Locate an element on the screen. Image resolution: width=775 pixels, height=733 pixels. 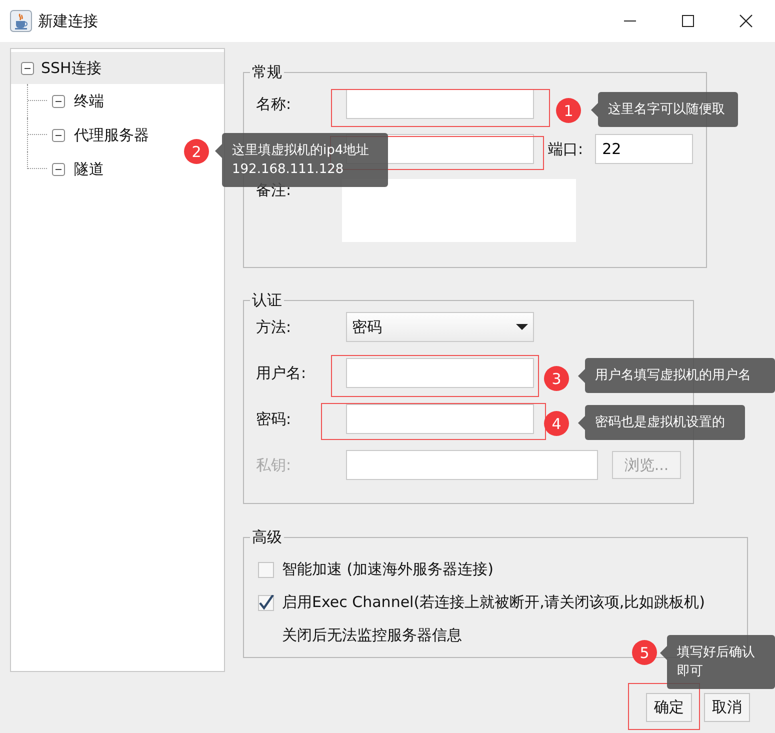
field-label: 私钥: is located at coordinates (274, 465).